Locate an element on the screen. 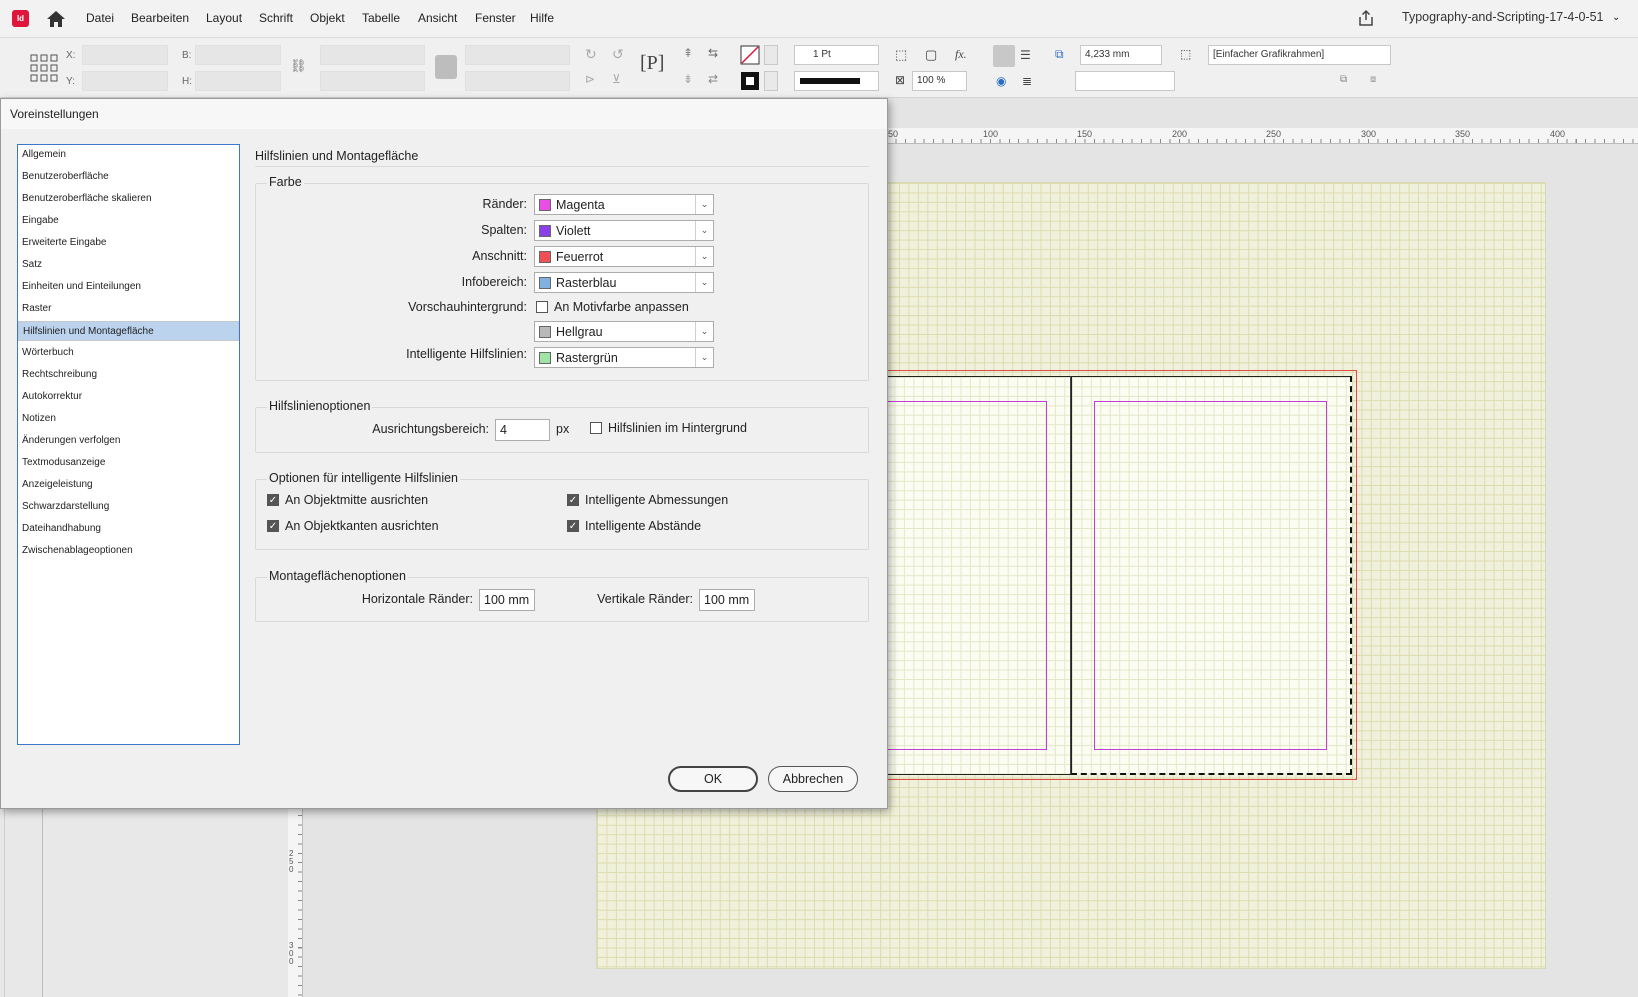 The width and height of the screenshot is (1638, 997). select-previous-icon: ⇄ is located at coordinates (716, 80).